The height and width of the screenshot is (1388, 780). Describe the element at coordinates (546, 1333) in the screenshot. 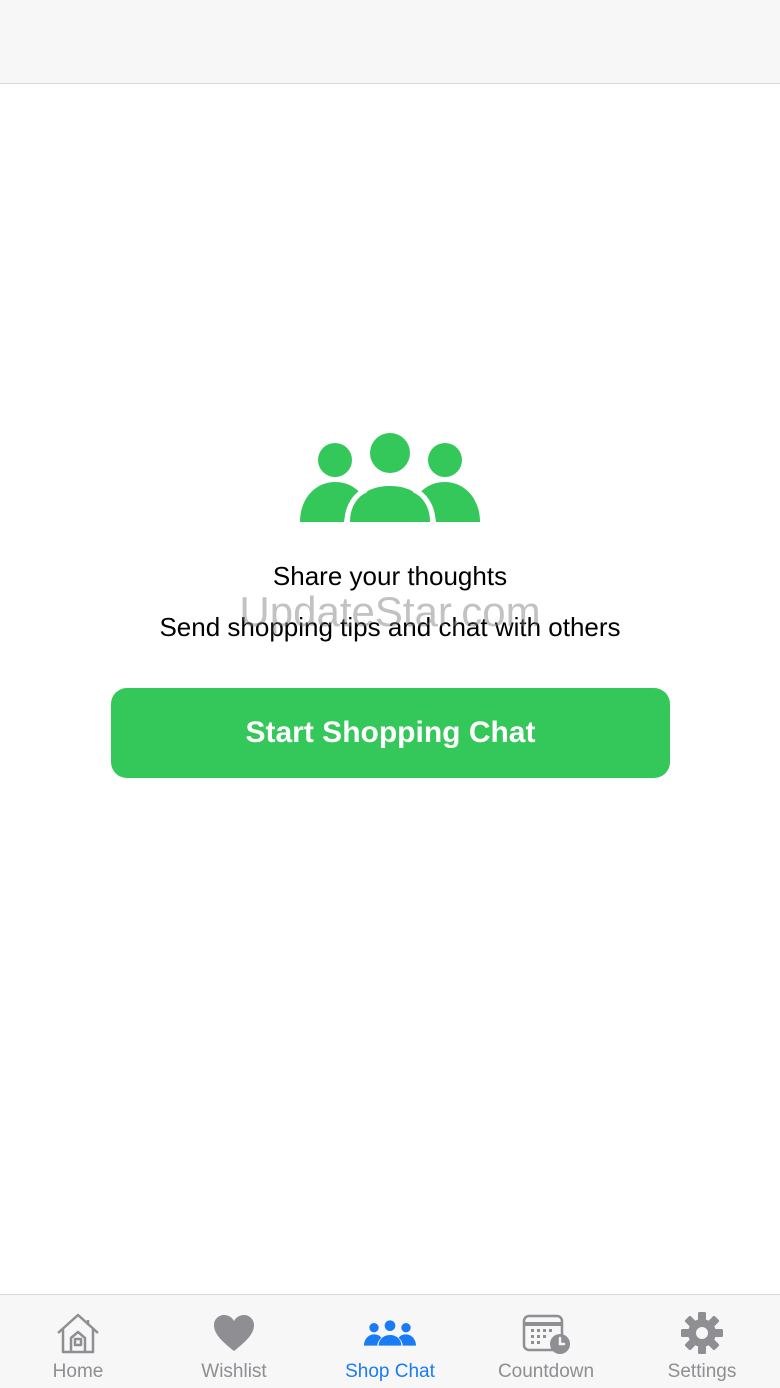

I see `calendar-clock-icon` at that location.